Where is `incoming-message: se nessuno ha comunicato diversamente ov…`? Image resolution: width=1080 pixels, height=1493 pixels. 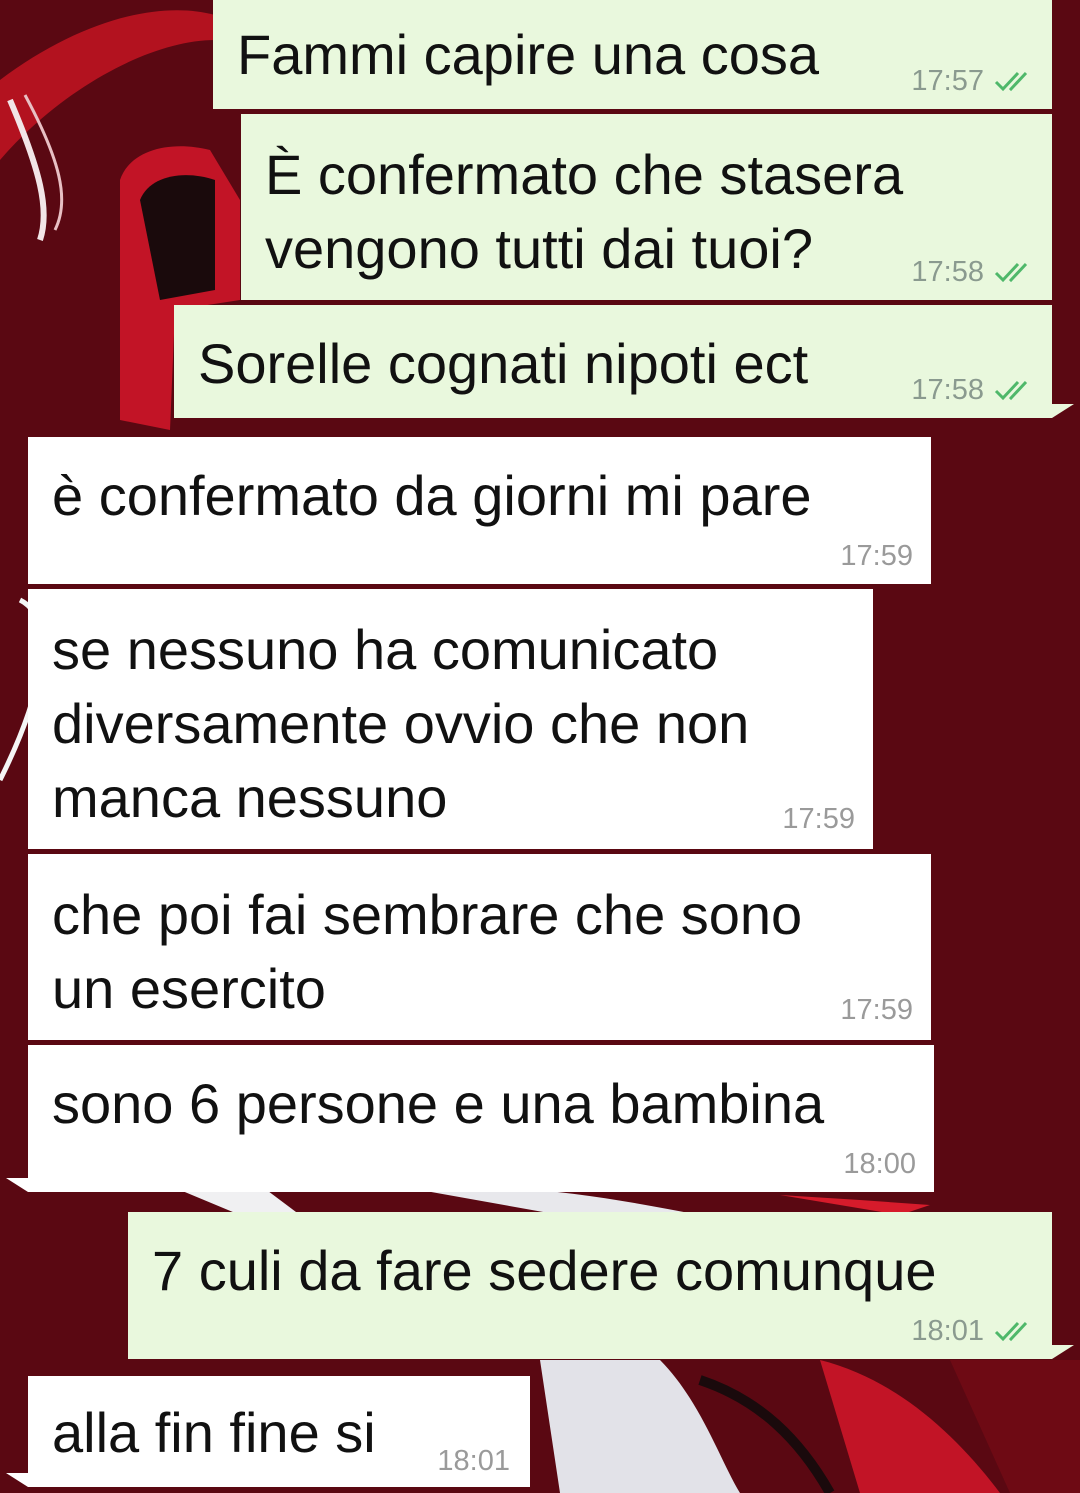 incoming-message: se nessuno ha comunicato diversamente ov… is located at coordinates (450, 719).